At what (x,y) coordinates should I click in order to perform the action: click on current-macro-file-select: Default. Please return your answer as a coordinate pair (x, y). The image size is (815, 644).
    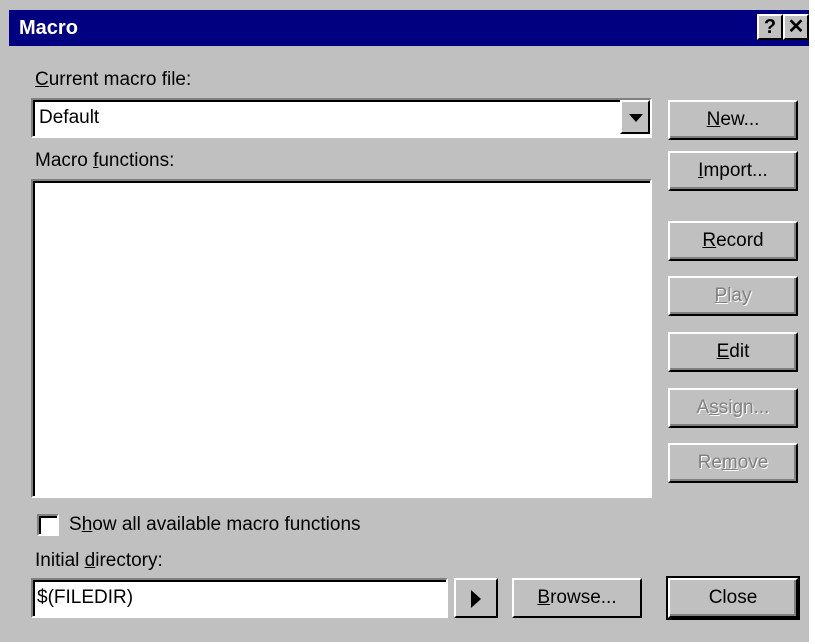
    Looking at the image, I should click on (341, 118).